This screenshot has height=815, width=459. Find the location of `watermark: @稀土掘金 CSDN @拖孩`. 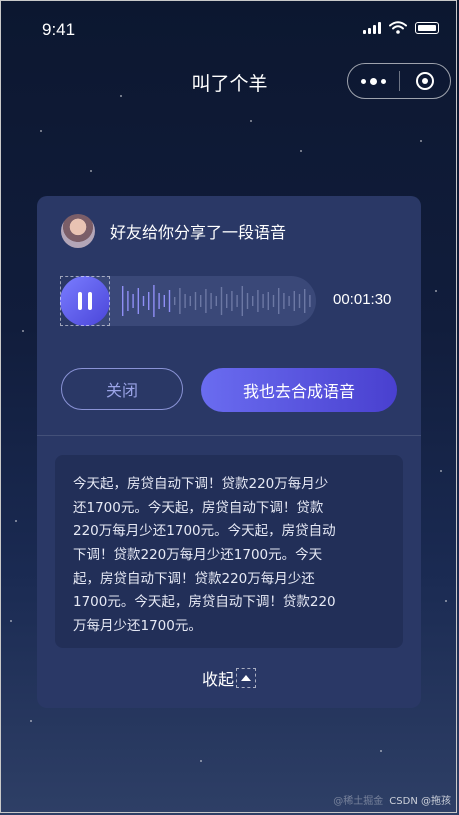

watermark: @稀土掘金 CSDN @拖孩 is located at coordinates (392, 799).